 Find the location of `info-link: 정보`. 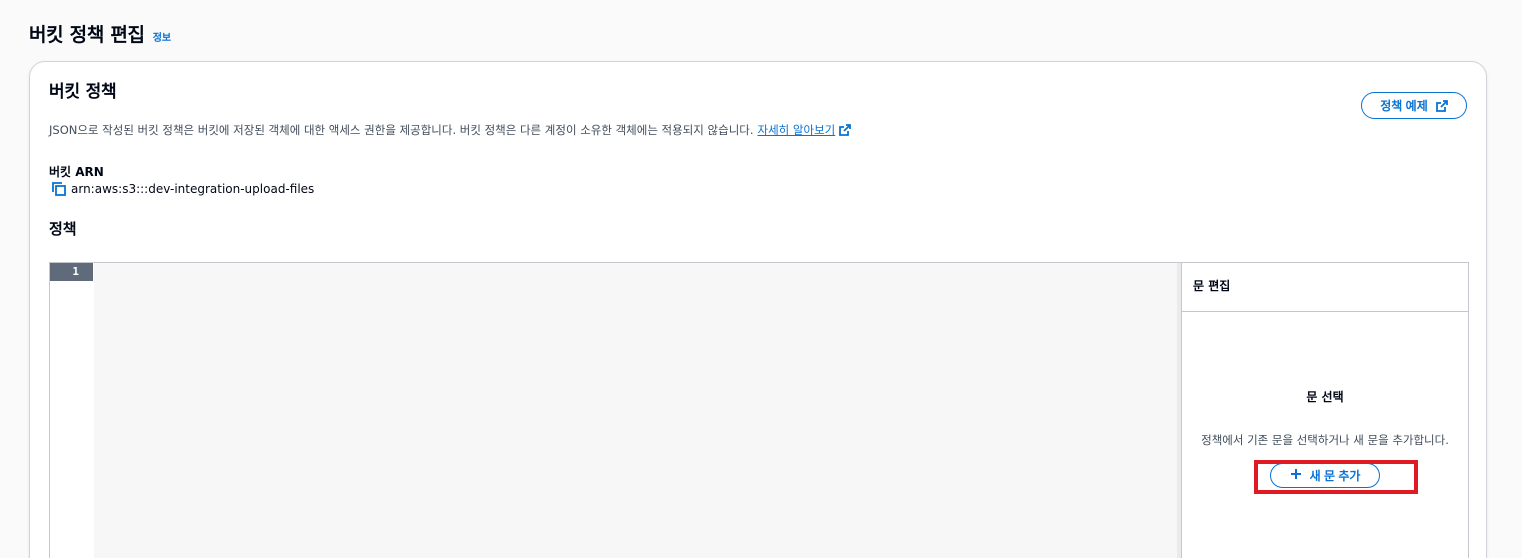

info-link: 정보 is located at coordinates (162, 36).